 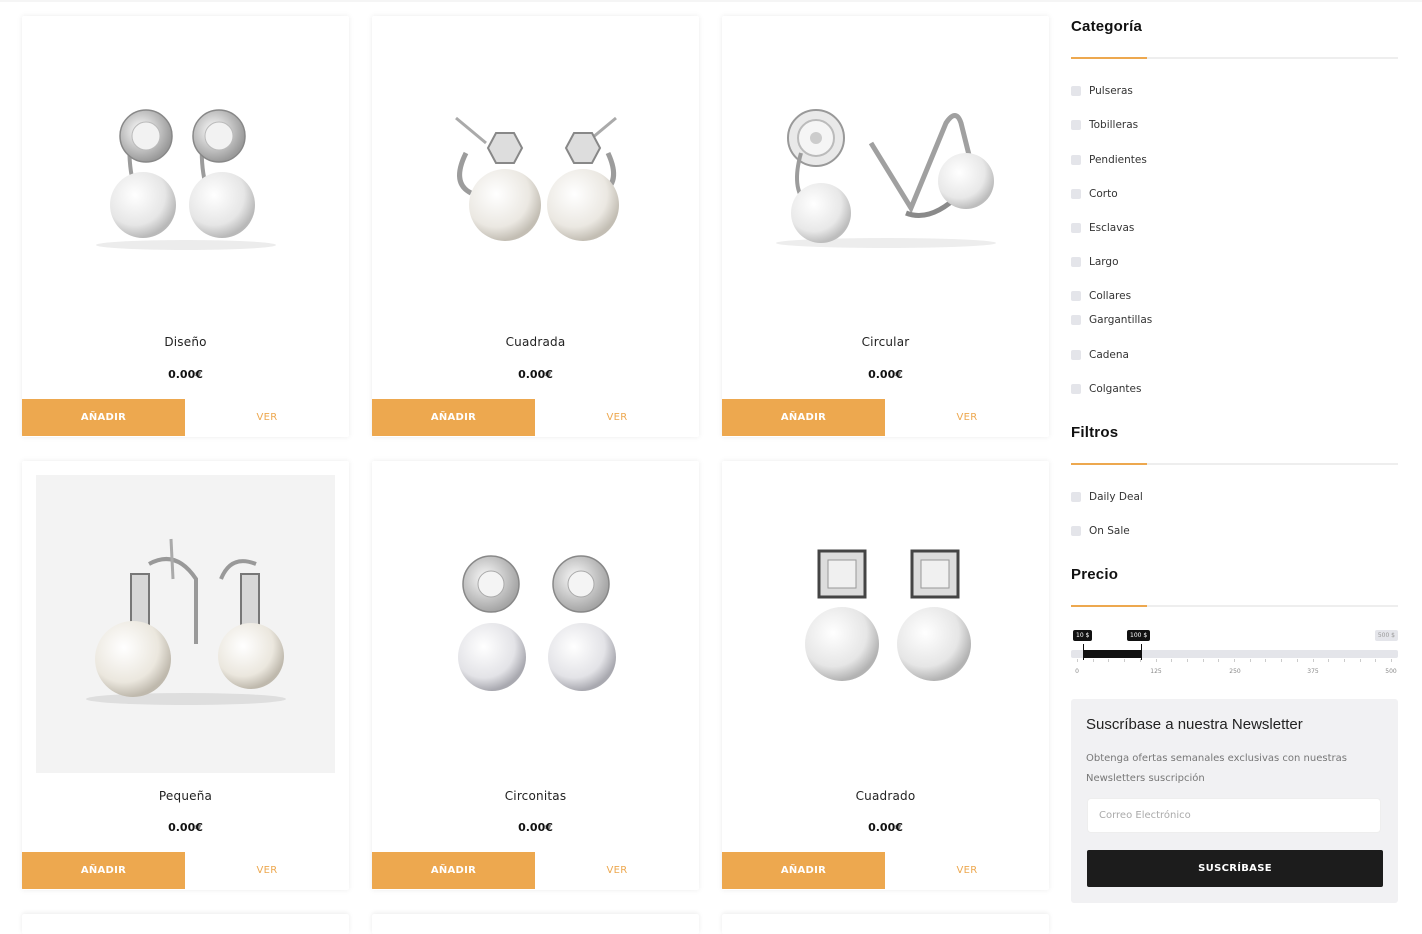 I want to click on category-divider, so click(x=1234, y=58).